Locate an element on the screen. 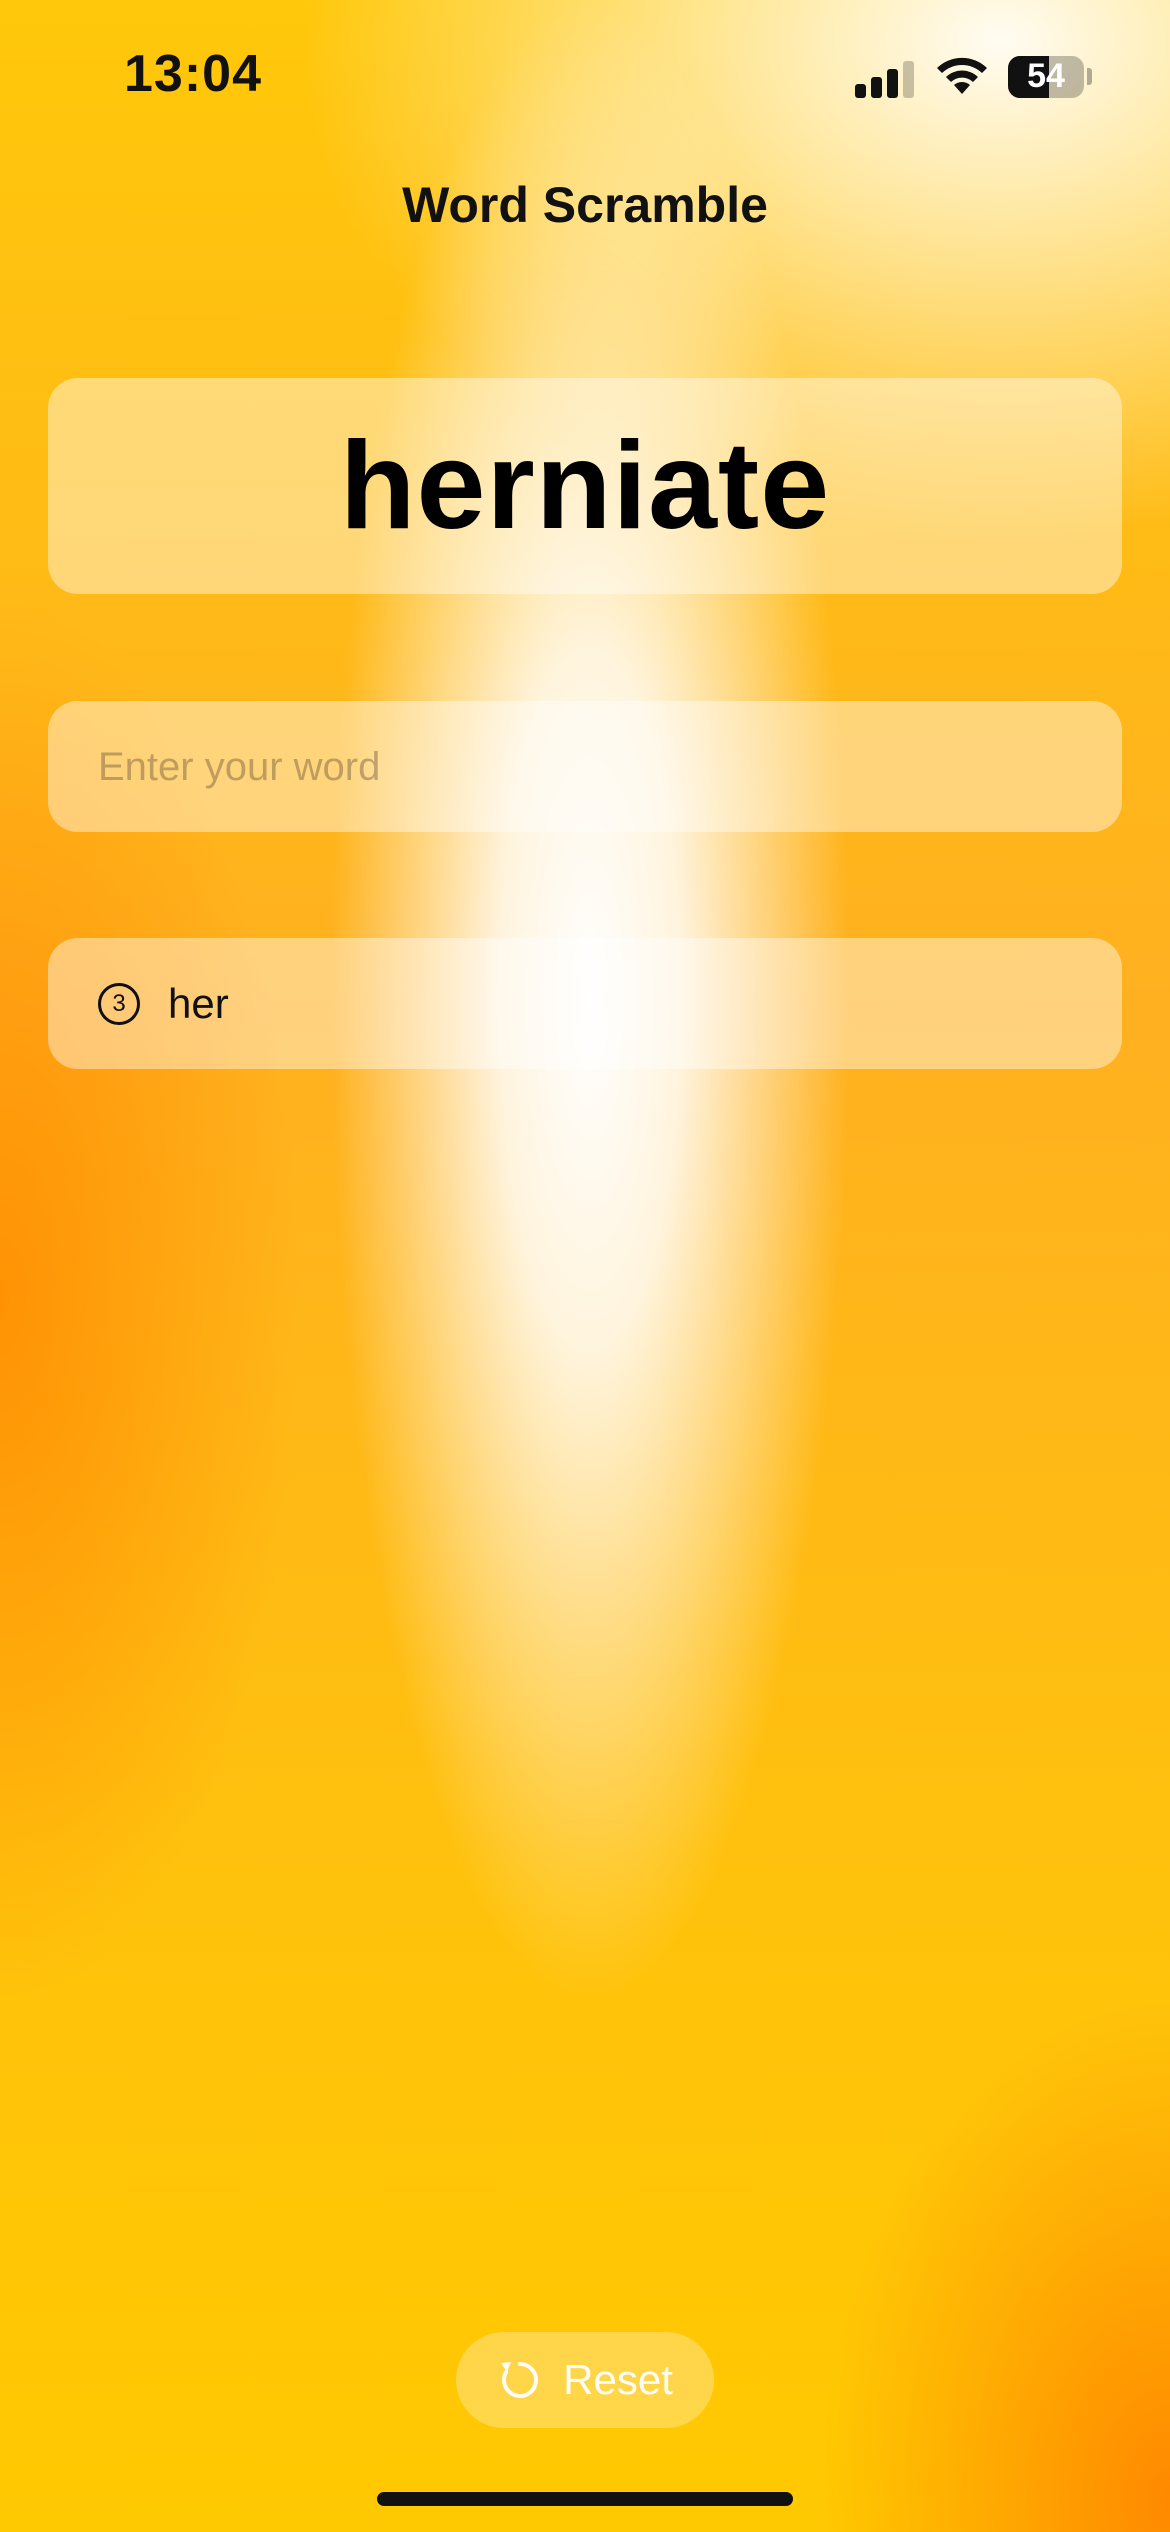  used-word-row: 3 her is located at coordinates (585, 1003).